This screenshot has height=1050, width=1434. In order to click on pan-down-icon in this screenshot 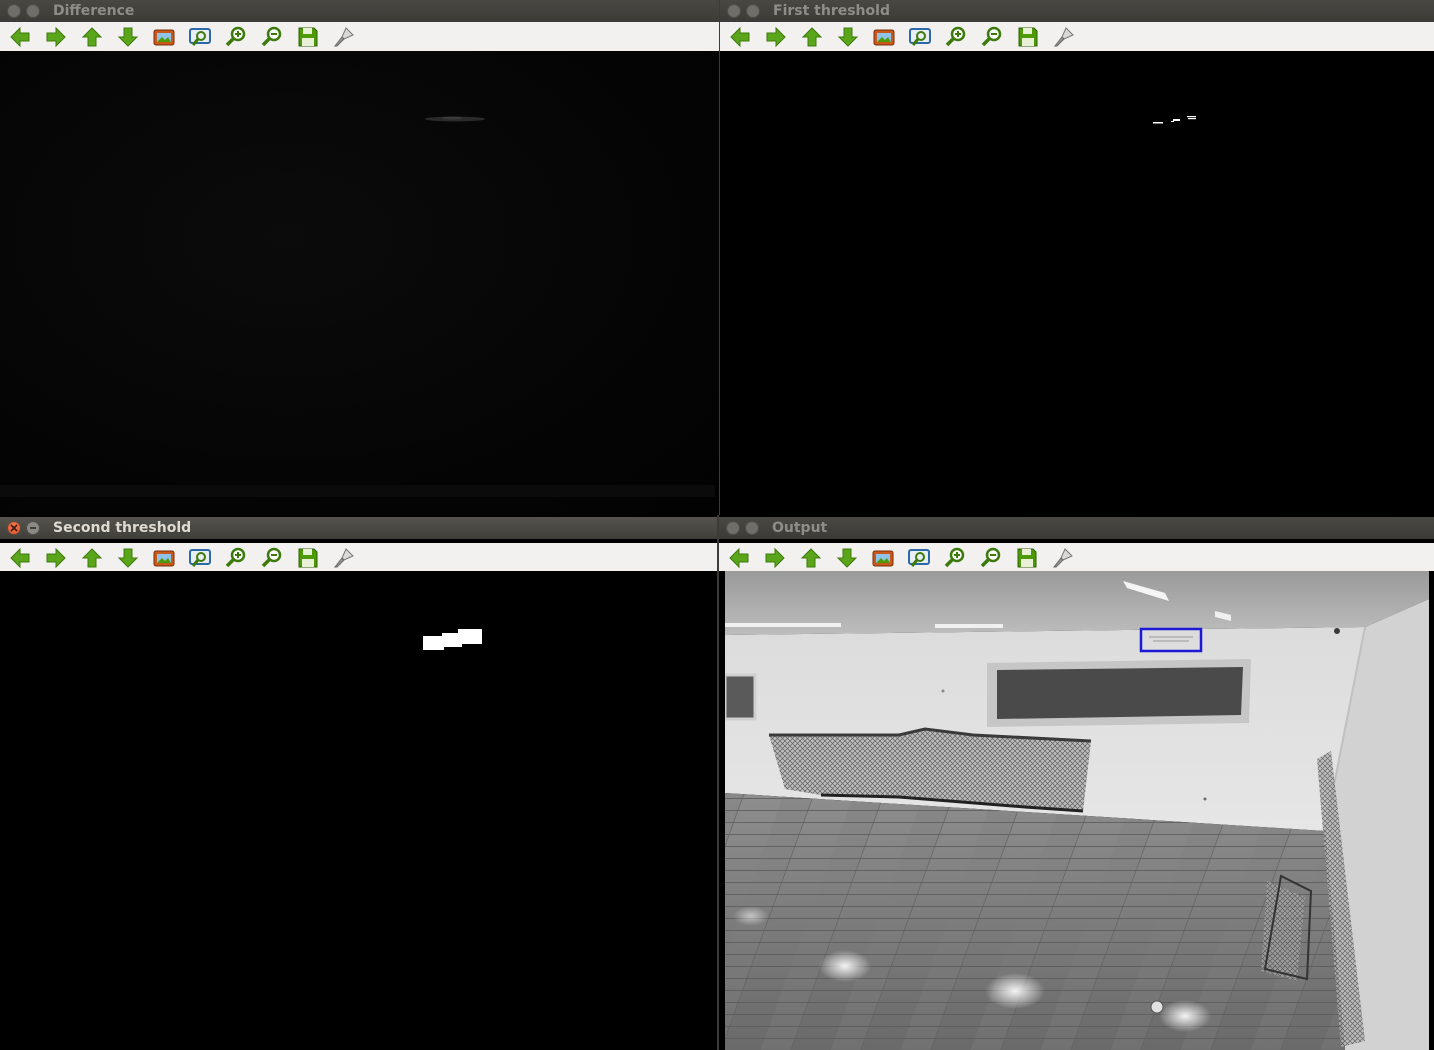, I will do `click(848, 37)`.